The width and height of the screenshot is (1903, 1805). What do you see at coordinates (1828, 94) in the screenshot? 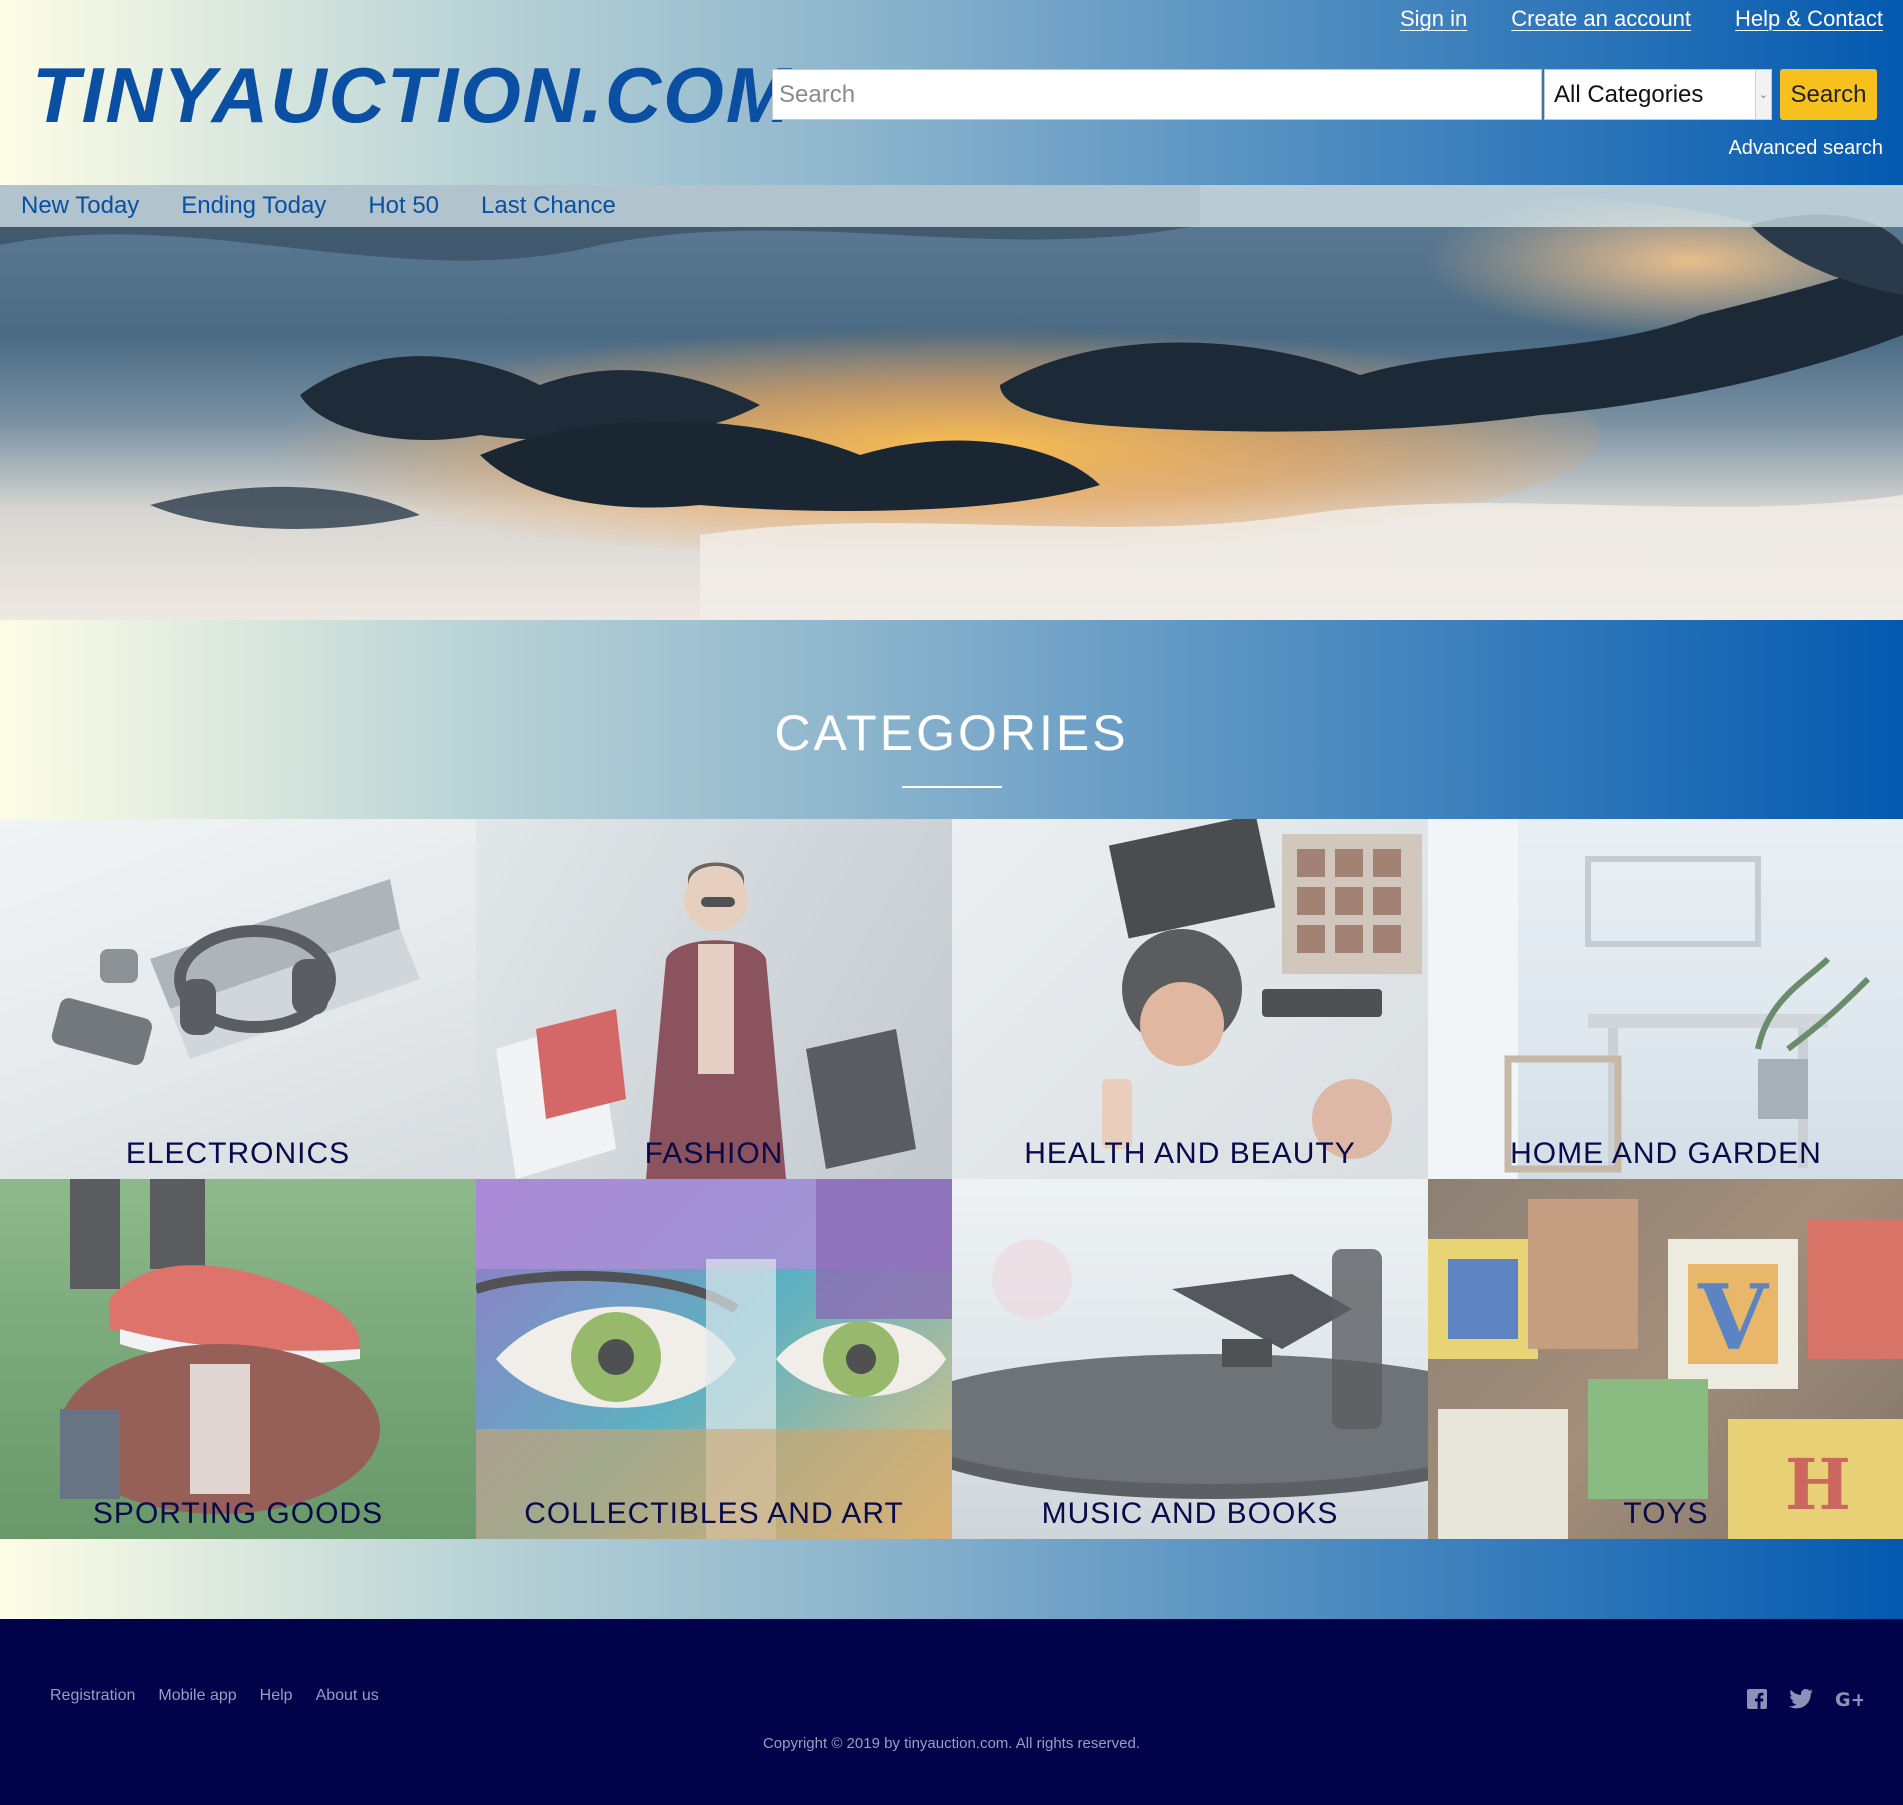
I see `search-button: Search` at bounding box center [1828, 94].